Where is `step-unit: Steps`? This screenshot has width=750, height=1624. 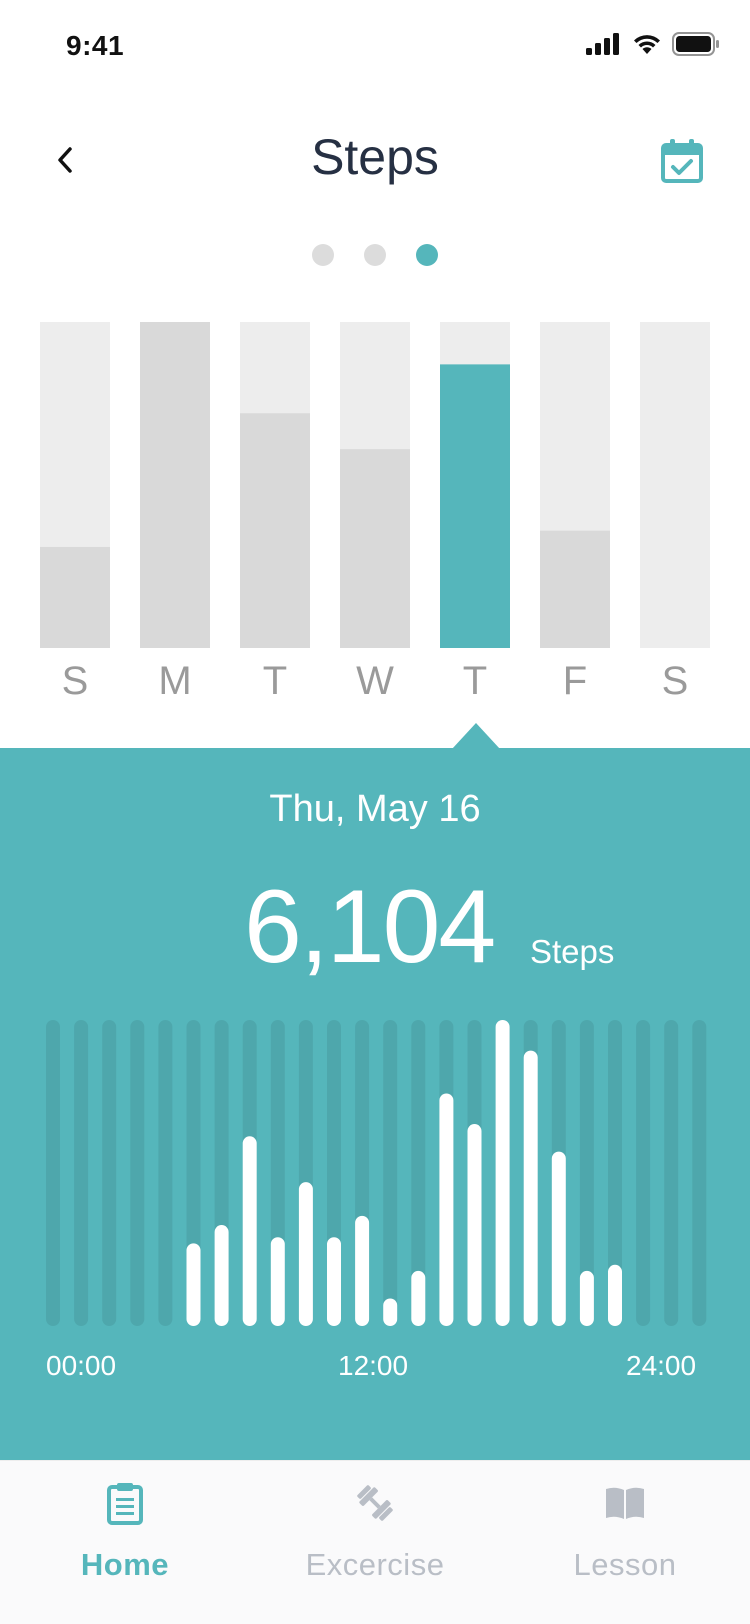
step-unit: Steps is located at coordinates (572, 951).